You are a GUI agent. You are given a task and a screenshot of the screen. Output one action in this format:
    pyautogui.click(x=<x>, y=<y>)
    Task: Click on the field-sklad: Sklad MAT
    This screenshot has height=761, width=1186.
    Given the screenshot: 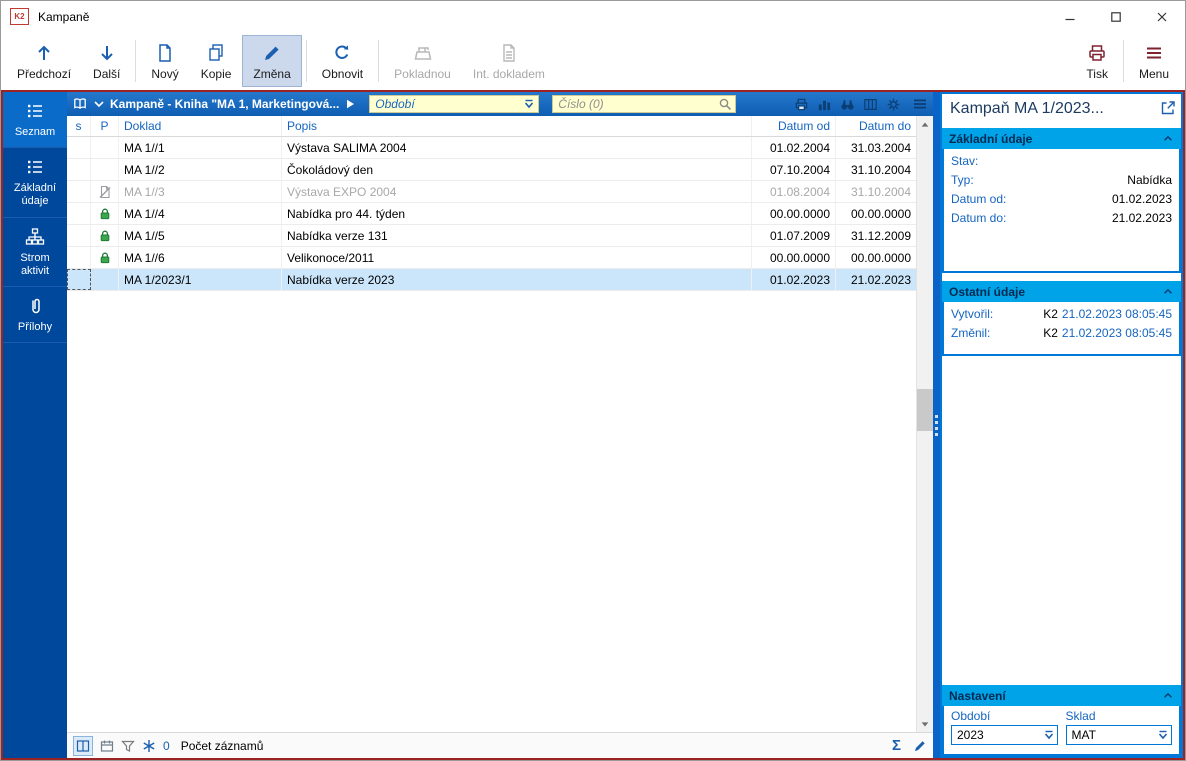 What is the action you would take?
    pyautogui.click(x=1118, y=727)
    